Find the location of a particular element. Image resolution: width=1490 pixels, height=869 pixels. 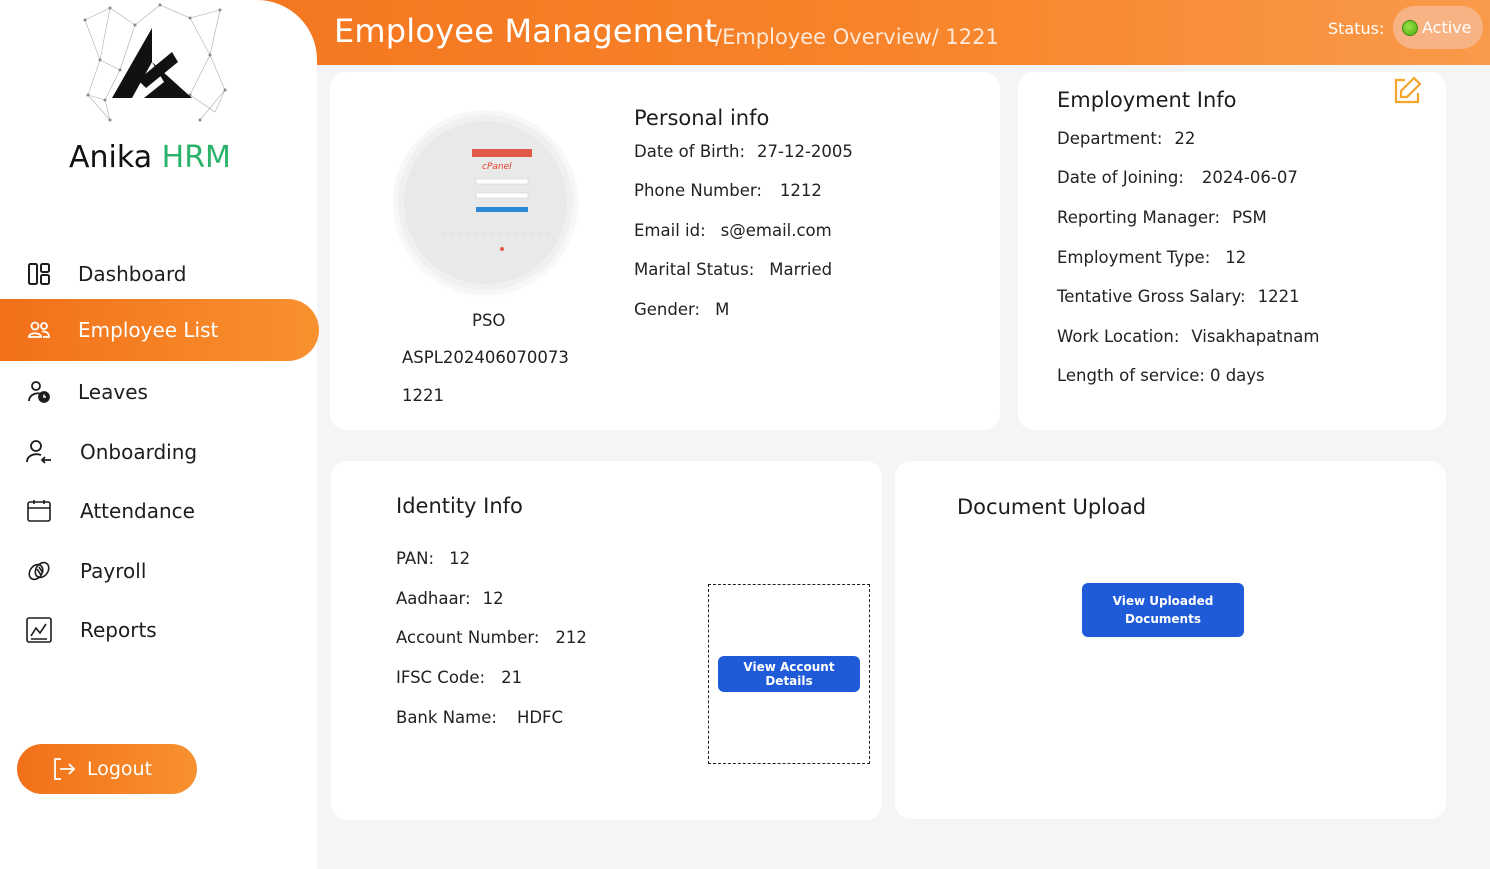

dob-row: Date of Birth: 27-12-2005 is located at coordinates (743, 151).